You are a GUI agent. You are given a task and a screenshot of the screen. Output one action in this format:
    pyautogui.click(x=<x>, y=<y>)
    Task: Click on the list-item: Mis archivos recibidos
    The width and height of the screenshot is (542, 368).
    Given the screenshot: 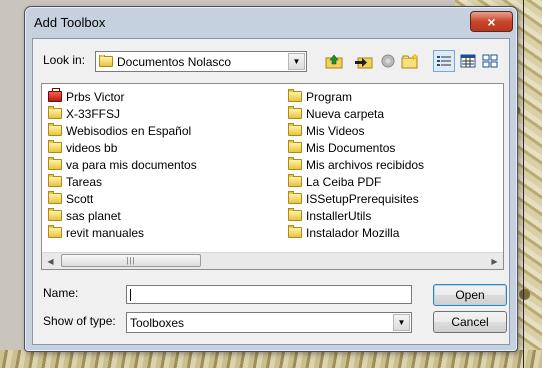 What is the action you would take?
    pyautogui.click(x=356, y=164)
    